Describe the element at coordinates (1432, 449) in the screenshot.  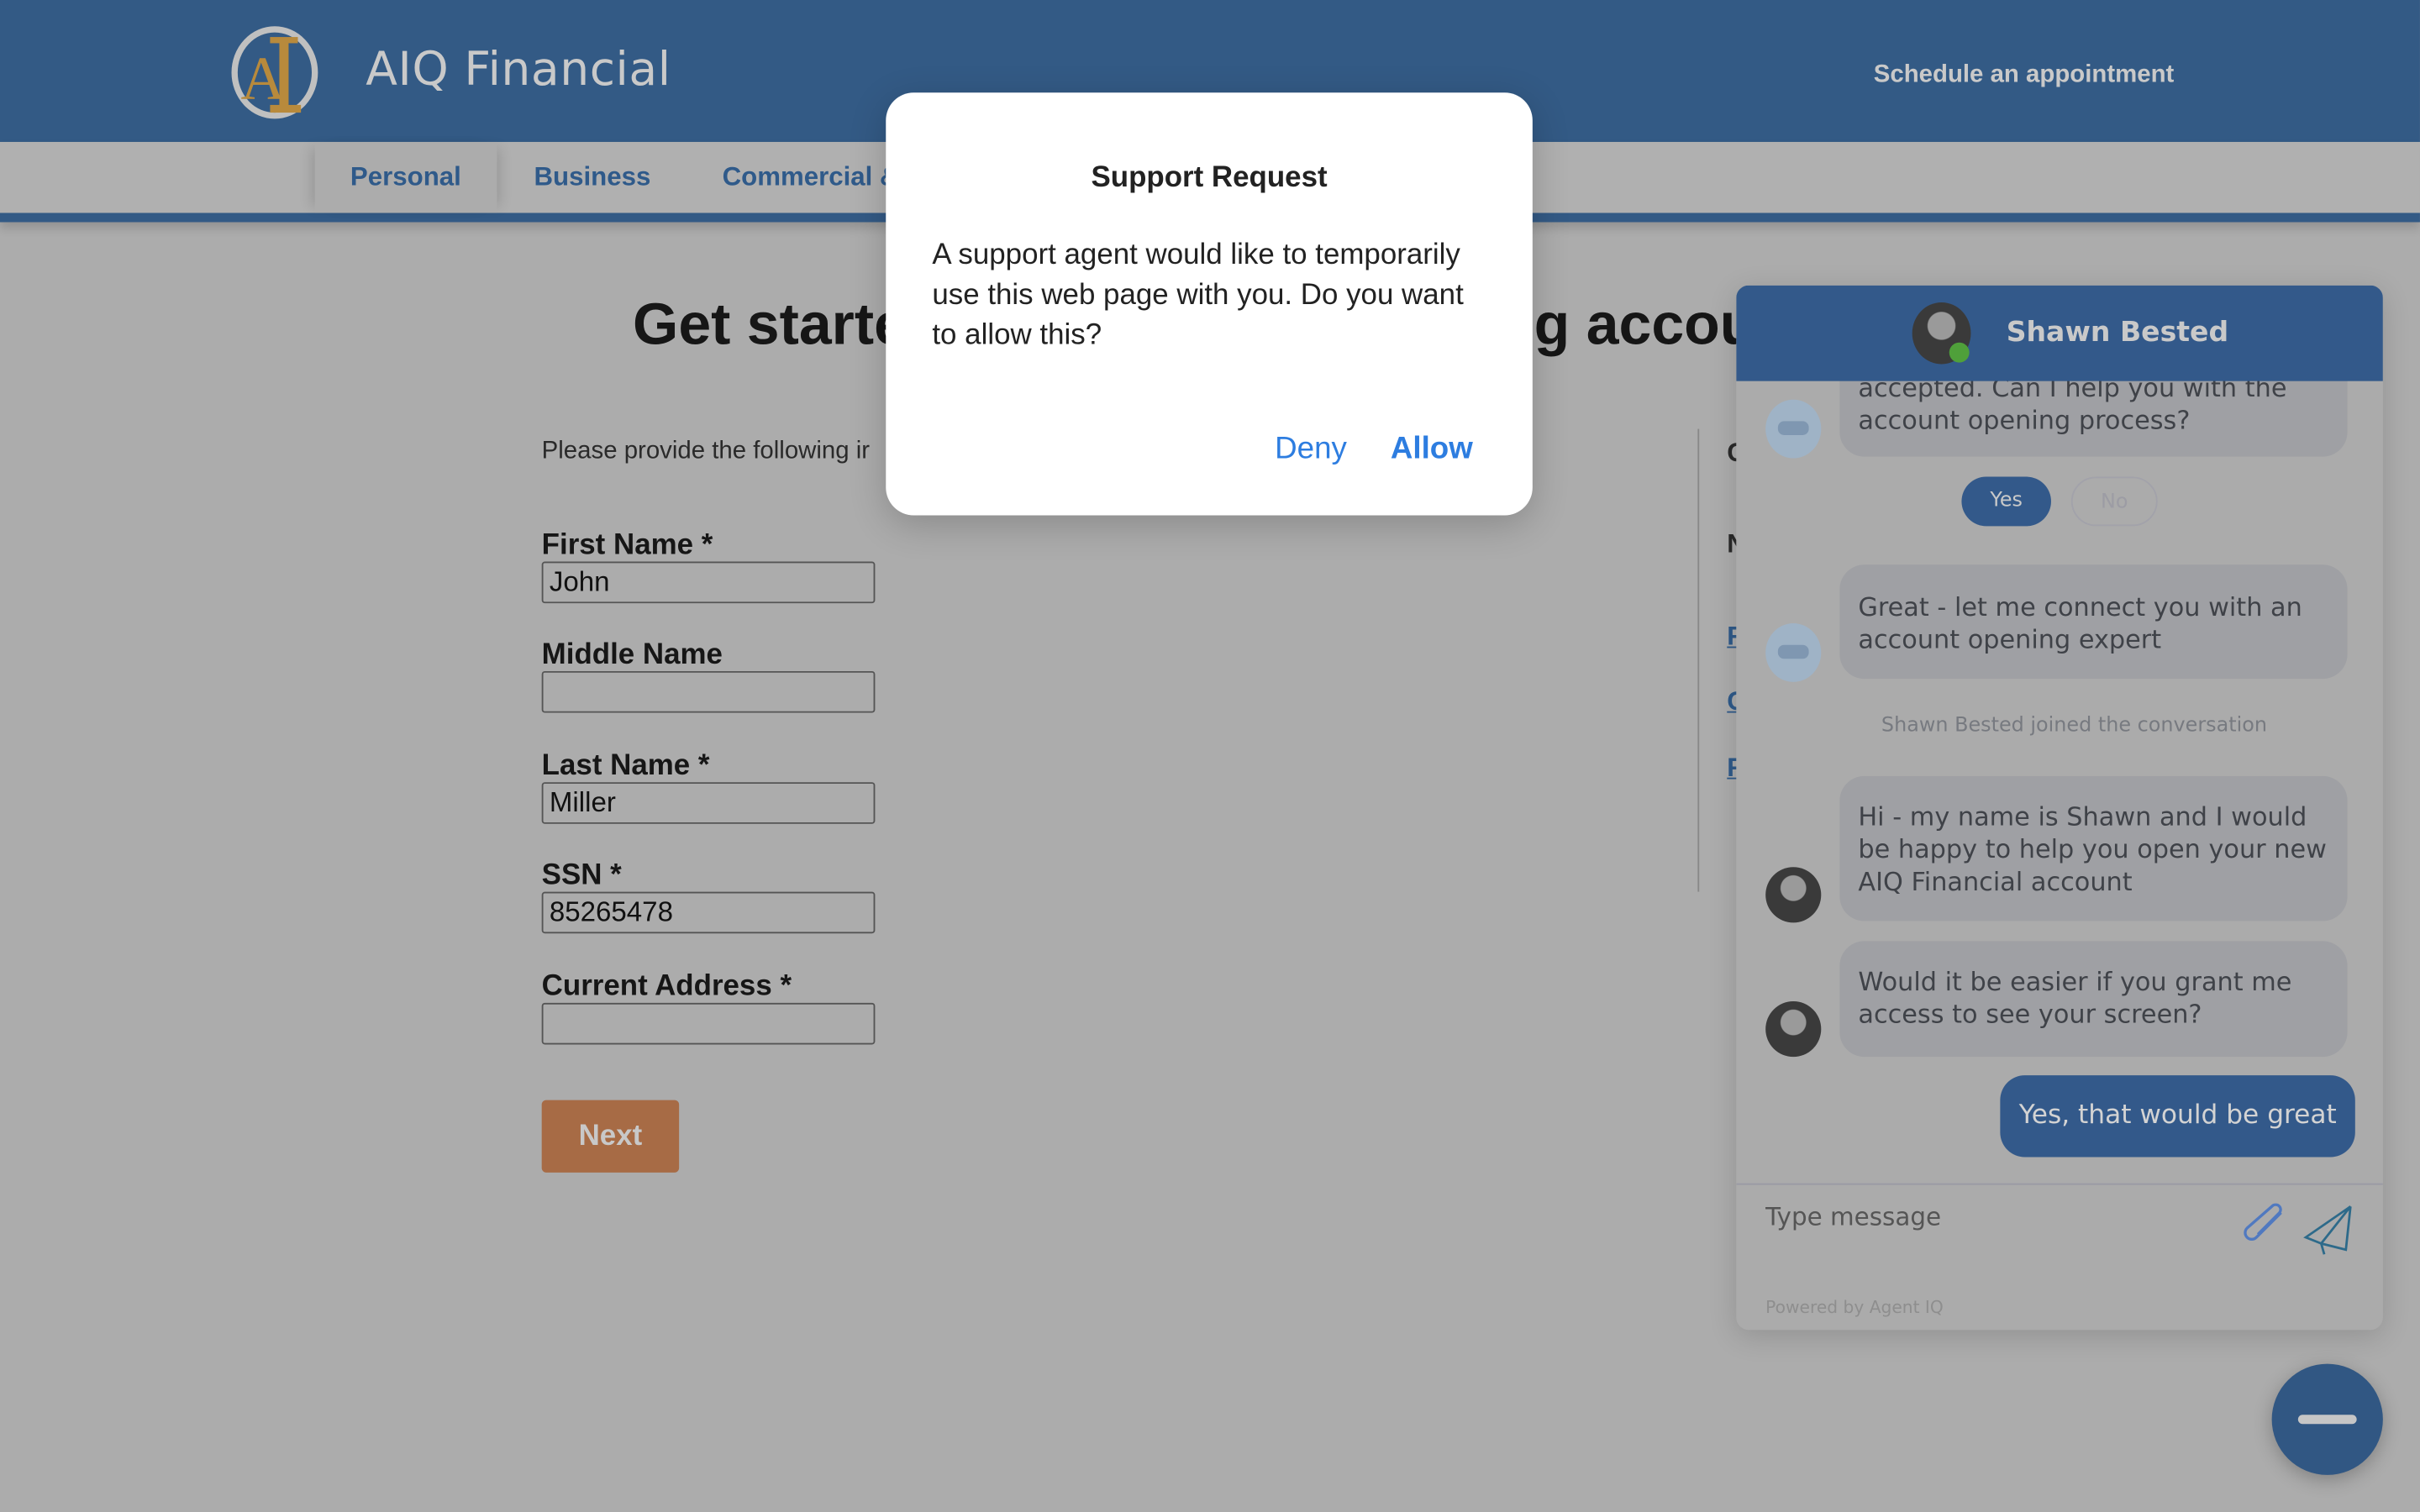
I see `allow-button: Allow` at that location.